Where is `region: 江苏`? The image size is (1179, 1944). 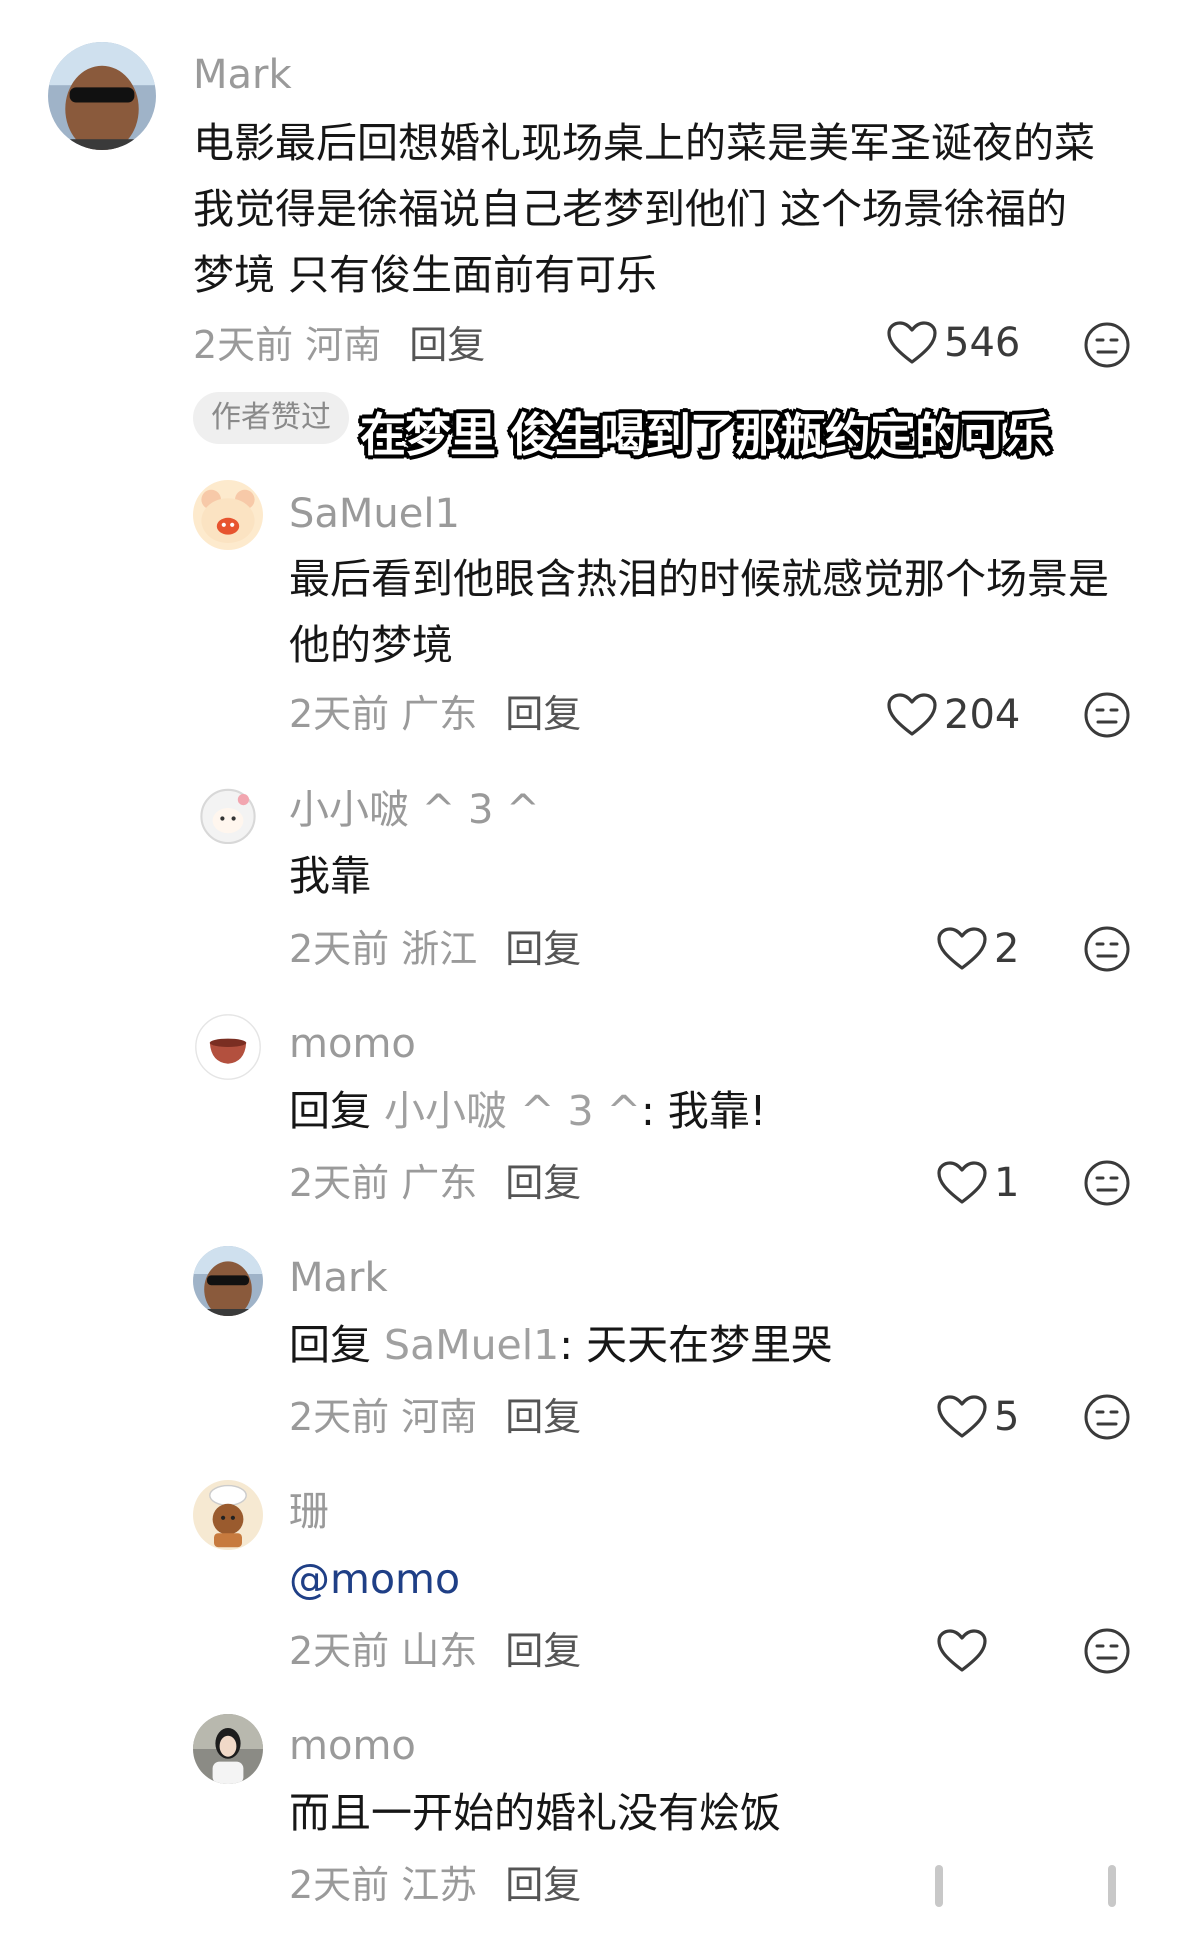
region: 江苏 is located at coordinates (439, 1885).